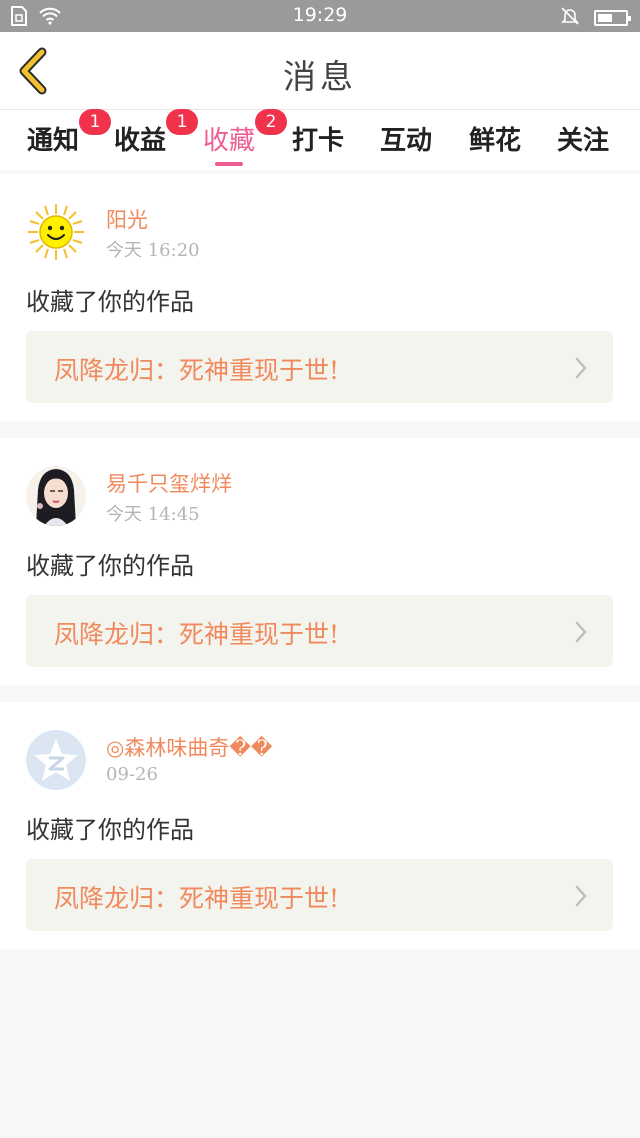 The image size is (640, 1138). Describe the element at coordinates (229, 141) in the screenshot. I see `tab-label: 收藏` at that location.